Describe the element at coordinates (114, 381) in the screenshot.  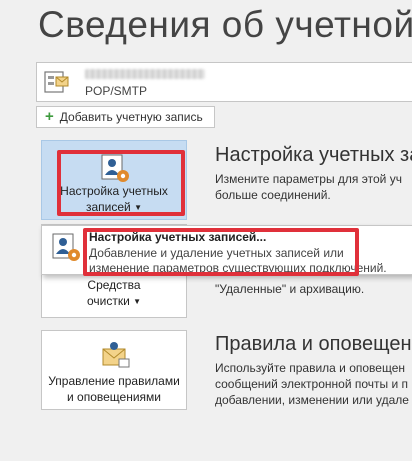
I see `rules-label-1: Управление правилами` at that location.